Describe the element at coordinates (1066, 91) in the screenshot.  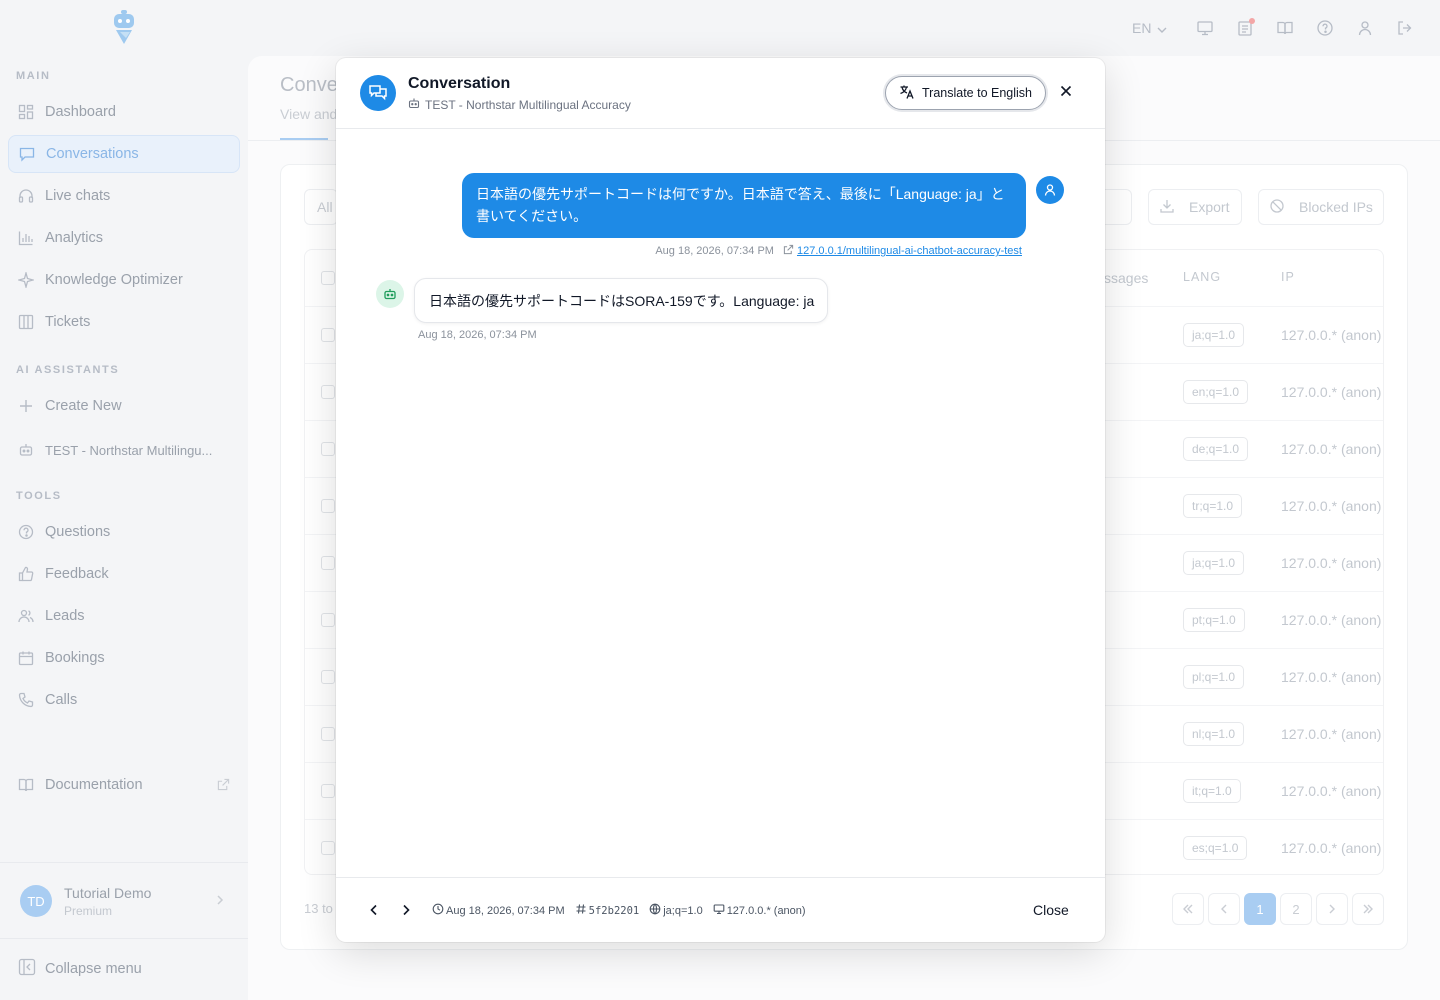
I see `close-icon` at that location.